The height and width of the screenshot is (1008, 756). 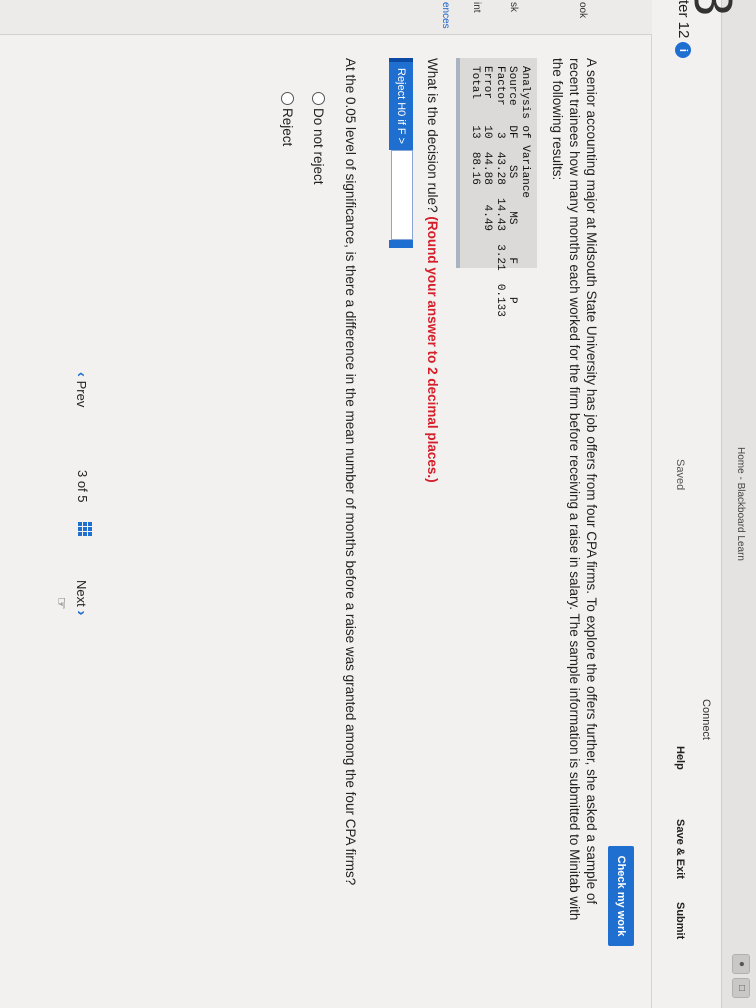 What do you see at coordinates (319, 146) in the screenshot?
I see `option-label: Do not reject` at bounding box center [319, 146].